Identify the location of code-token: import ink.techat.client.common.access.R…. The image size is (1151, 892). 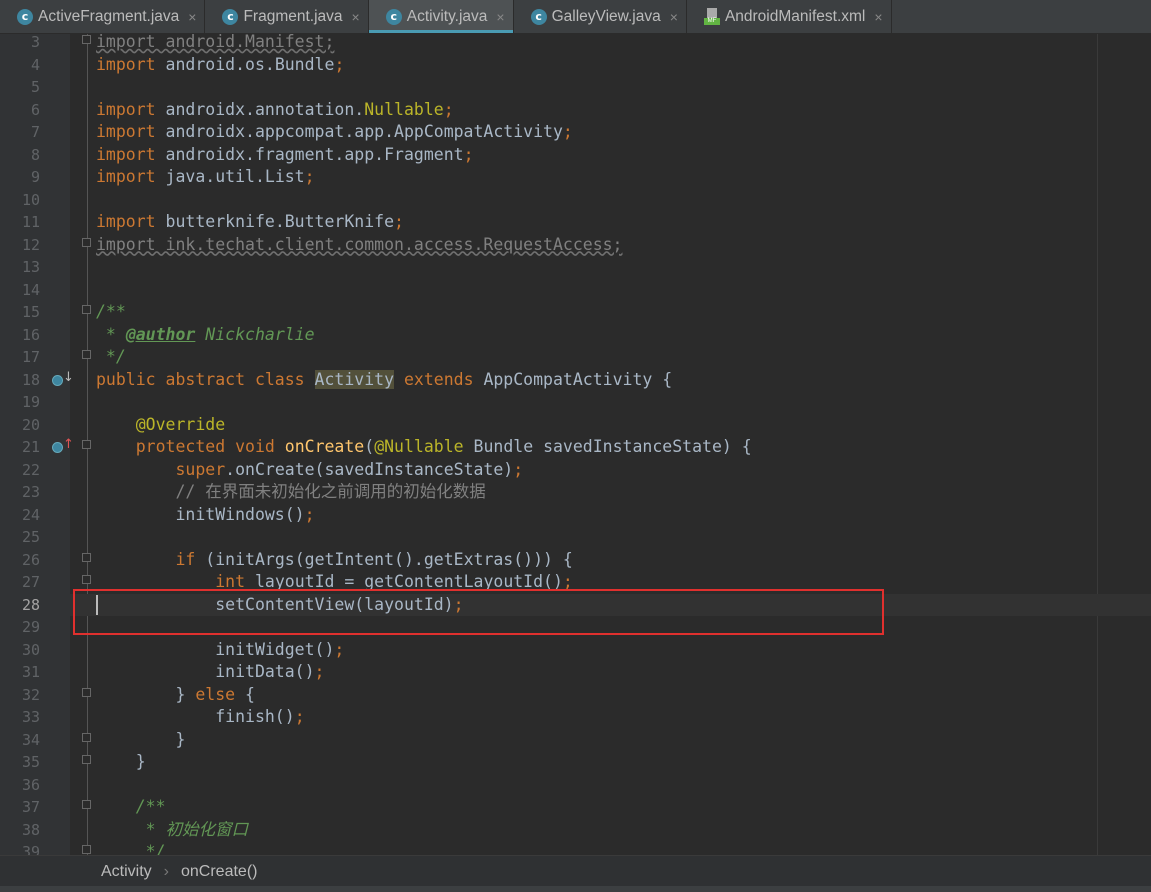
(359, 244).